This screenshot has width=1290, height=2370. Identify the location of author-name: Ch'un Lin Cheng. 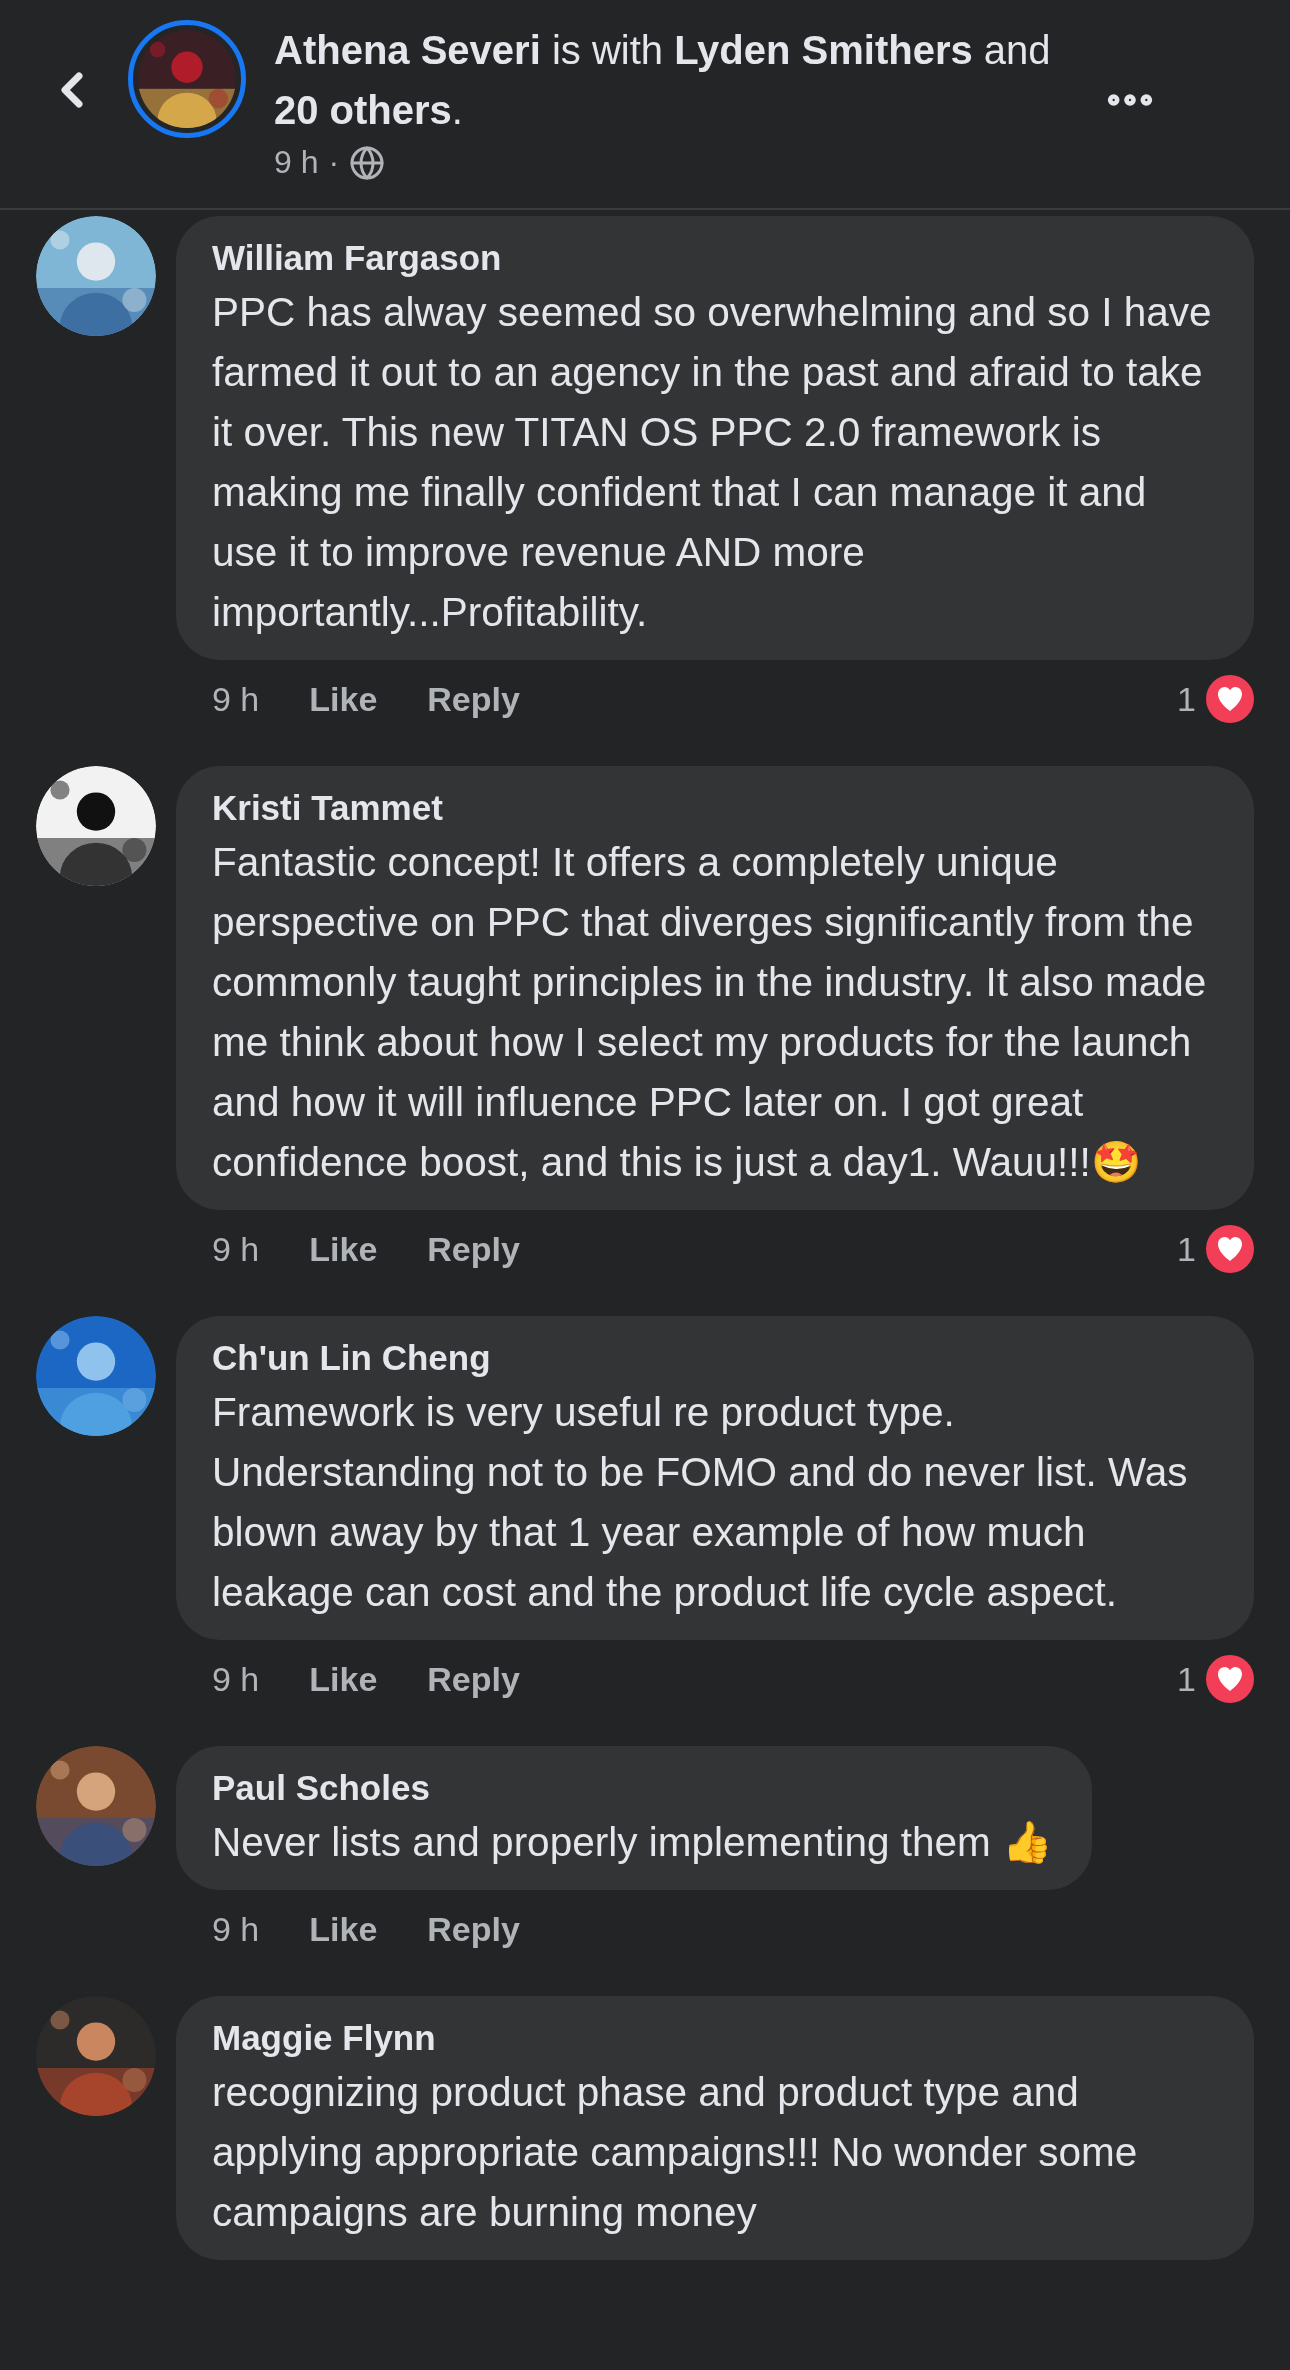
(713, 1358).